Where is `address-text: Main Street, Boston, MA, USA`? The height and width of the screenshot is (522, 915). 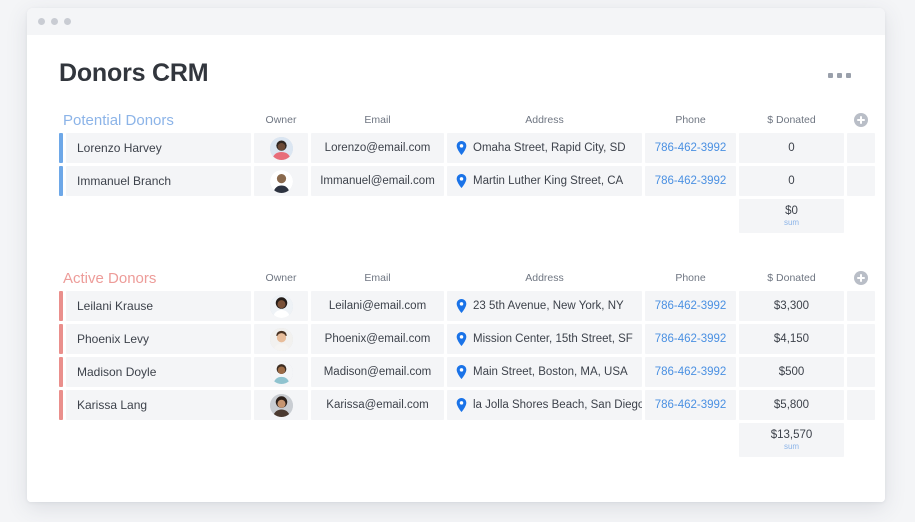 address-text: Main Street, Boston, MA, USA is located at coordinates (550, 372).